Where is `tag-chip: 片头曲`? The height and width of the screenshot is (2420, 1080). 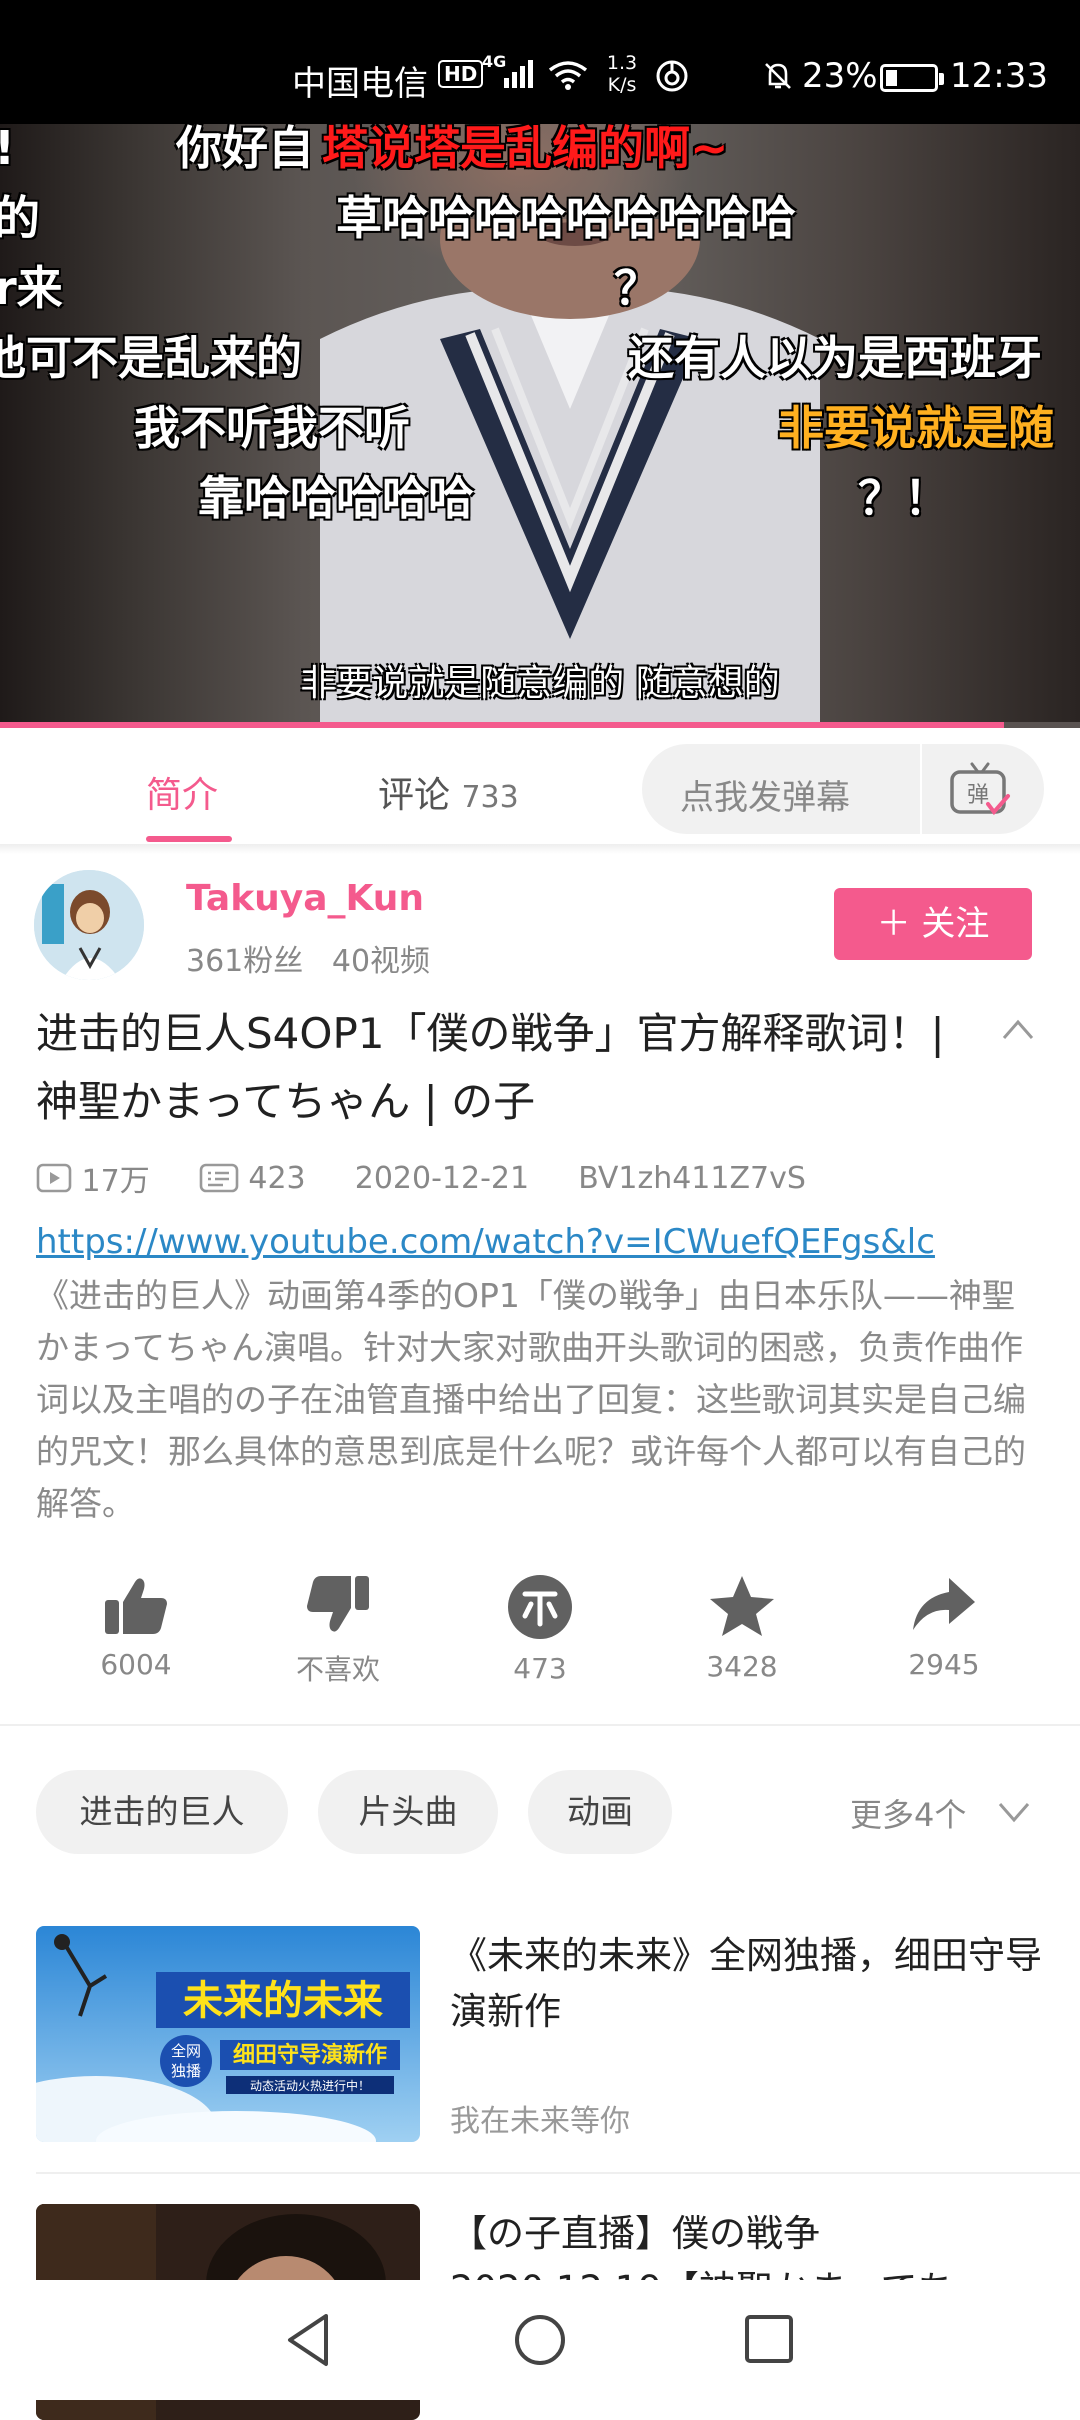 tag-chip: 片头曲 is located at coordinates (408, 1812).